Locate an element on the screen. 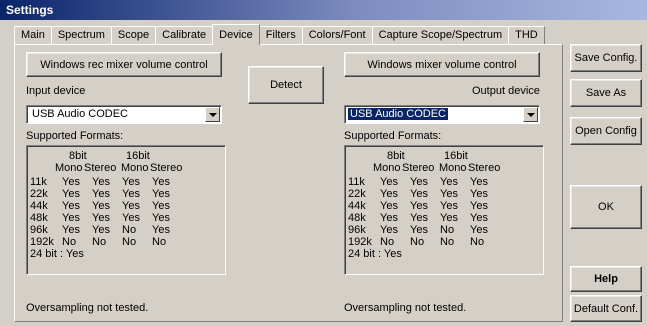 This screenshot has width=647, height=326. ok-button: OK is located at coordinates (606, 207).